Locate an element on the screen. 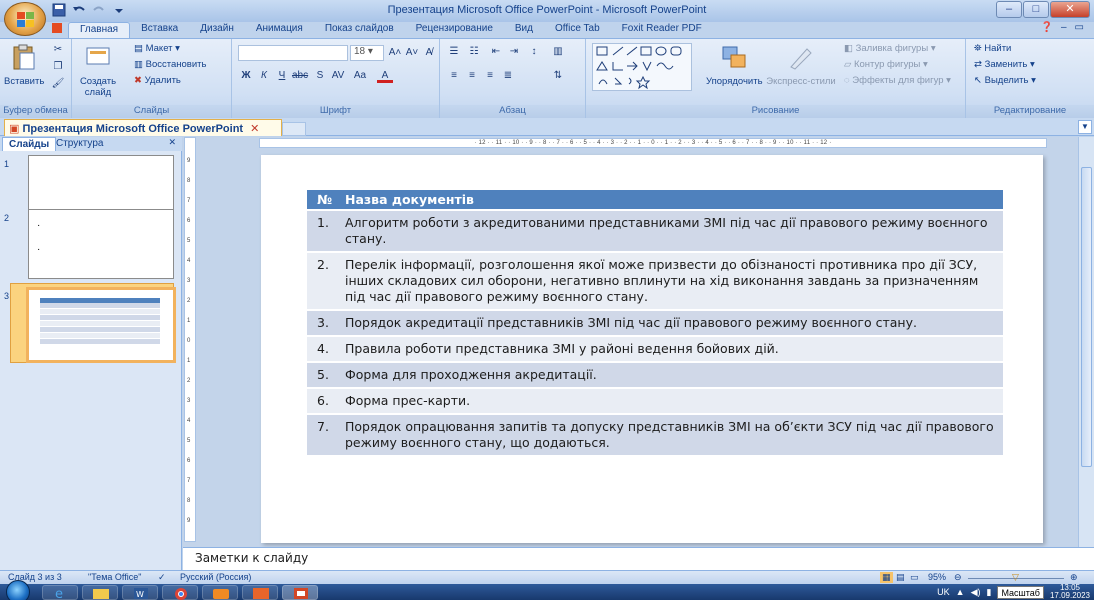  taskbar-word-icon: W is located at coordinates (140, 592).